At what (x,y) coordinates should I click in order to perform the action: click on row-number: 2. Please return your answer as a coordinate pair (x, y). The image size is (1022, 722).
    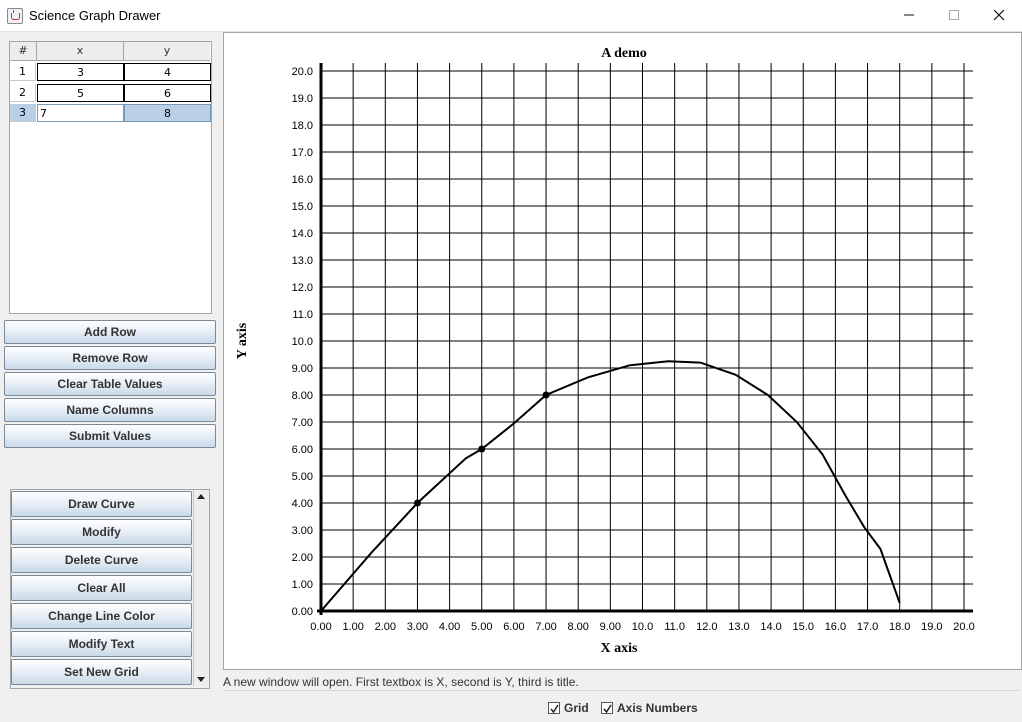
    Looking at the image, I should click on (23, 93).